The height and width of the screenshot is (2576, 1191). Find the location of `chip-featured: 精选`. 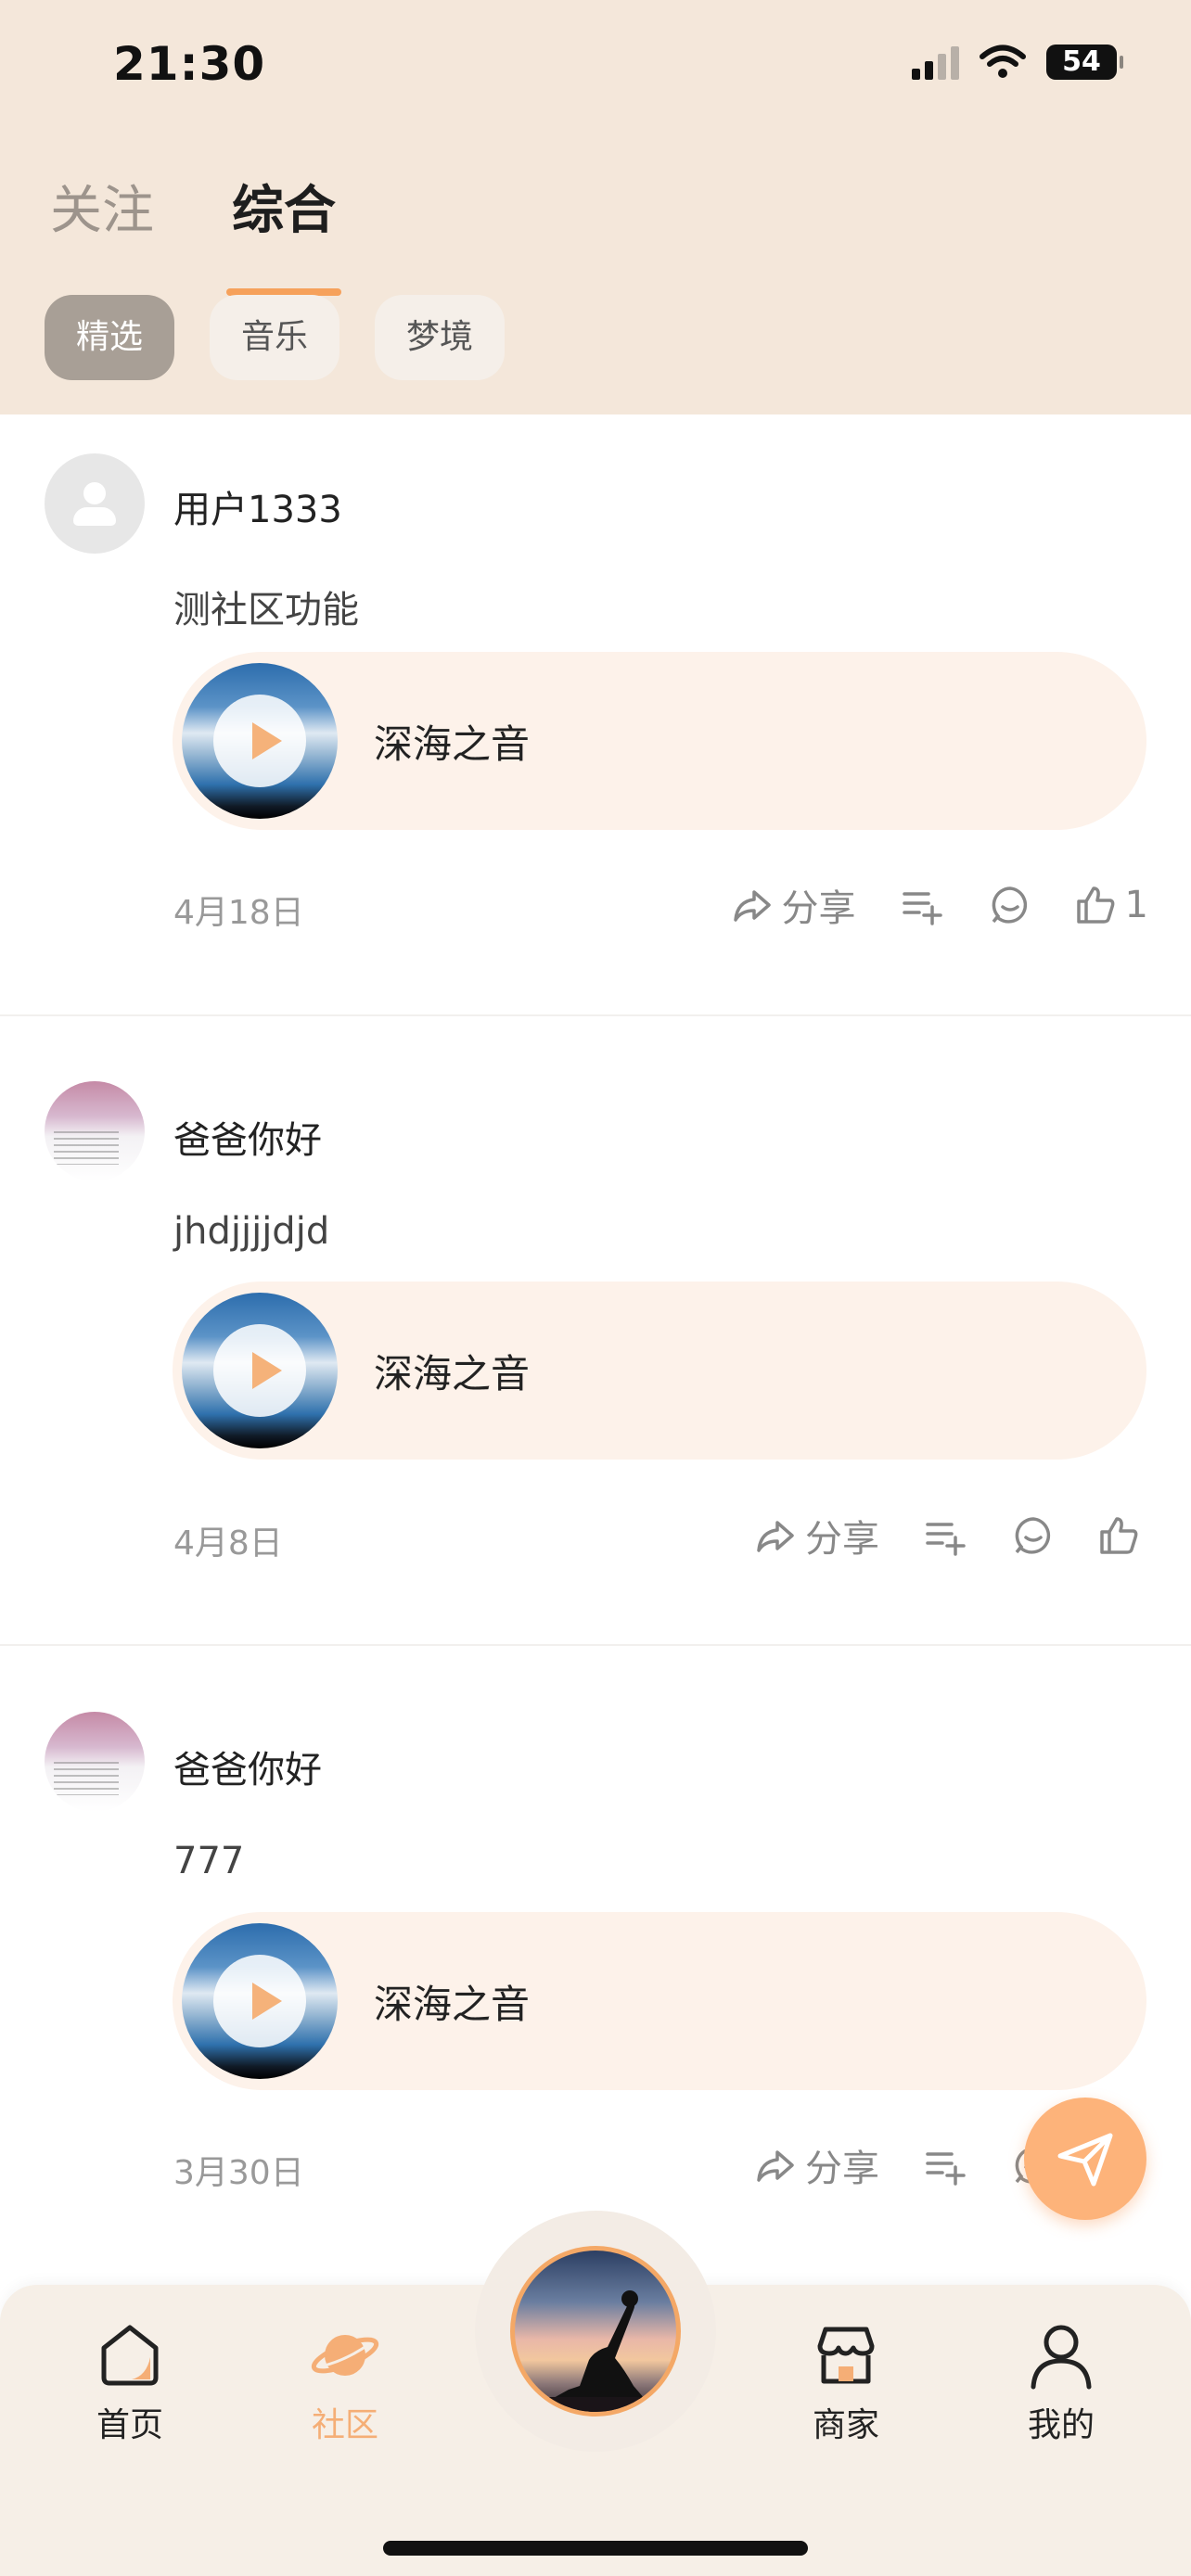

chip-featured: 精选 is located at coordinates (110, 338).